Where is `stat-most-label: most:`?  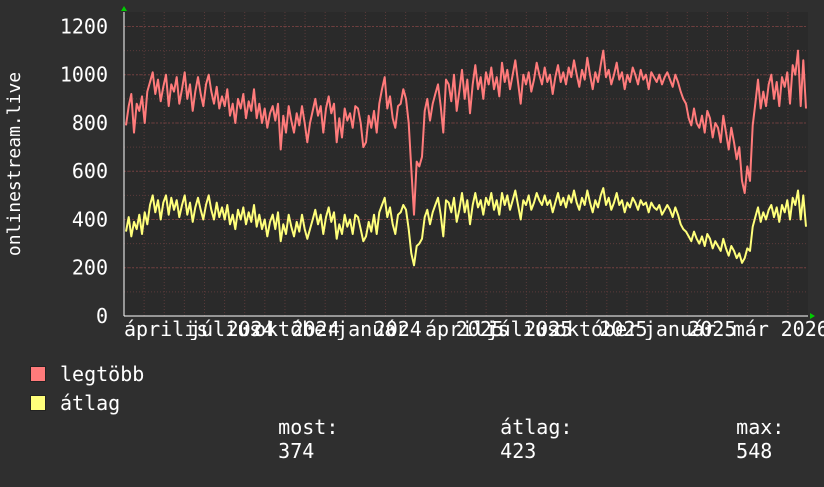
stat-most-label: most: is located at coordinates (308, 427).